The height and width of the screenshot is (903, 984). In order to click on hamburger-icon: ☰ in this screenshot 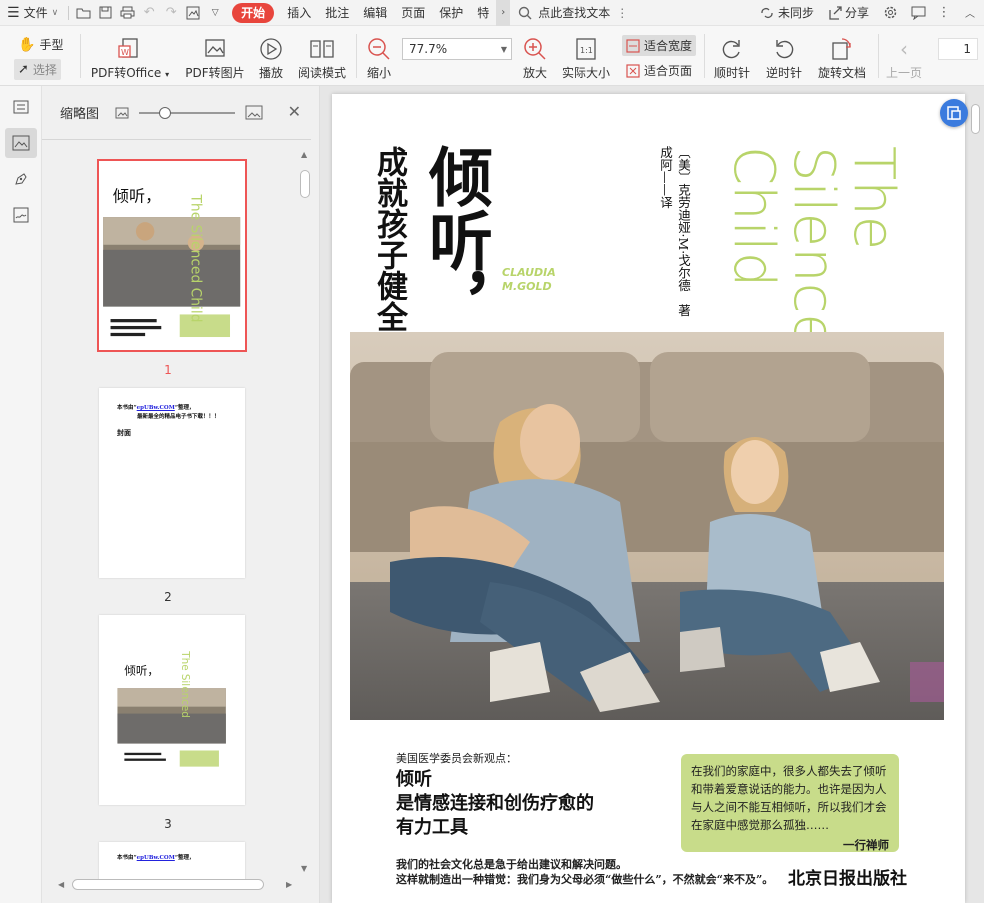, I will do `click(13, 12)`.